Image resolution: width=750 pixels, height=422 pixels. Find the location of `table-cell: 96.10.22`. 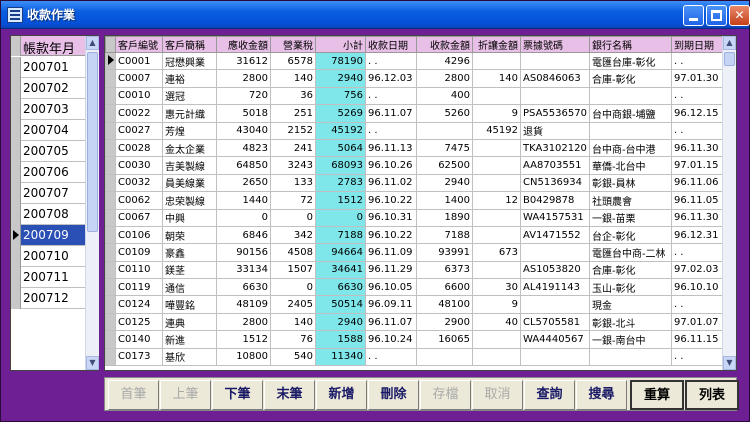

table-cell: 96.10.22 is located at coordinates (391, 200).